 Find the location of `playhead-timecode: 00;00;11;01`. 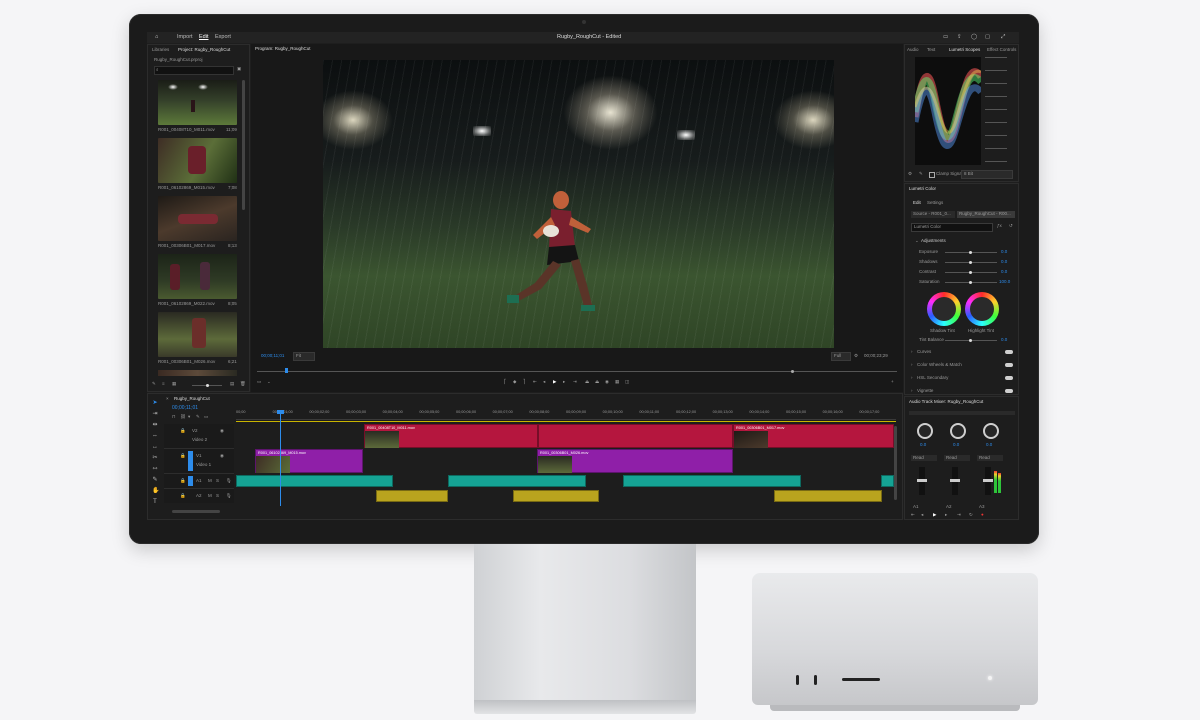

playhead-timecode: 00;00;11;01 is located at coordinates (272, 356).